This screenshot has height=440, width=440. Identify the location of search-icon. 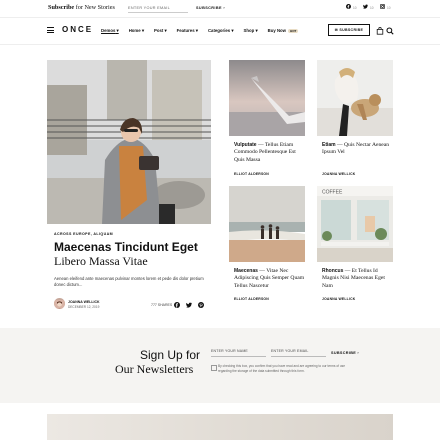
(390, 31).